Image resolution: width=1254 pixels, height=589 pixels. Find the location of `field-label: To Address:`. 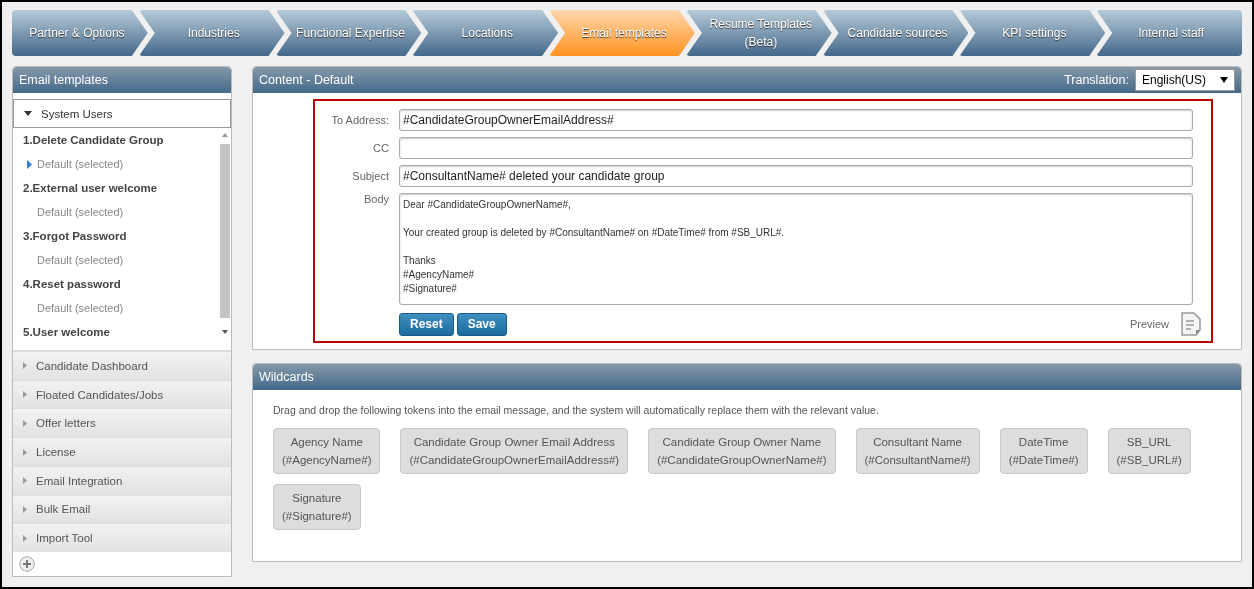

field-label: To Address: is located at coordinates (359, 120).